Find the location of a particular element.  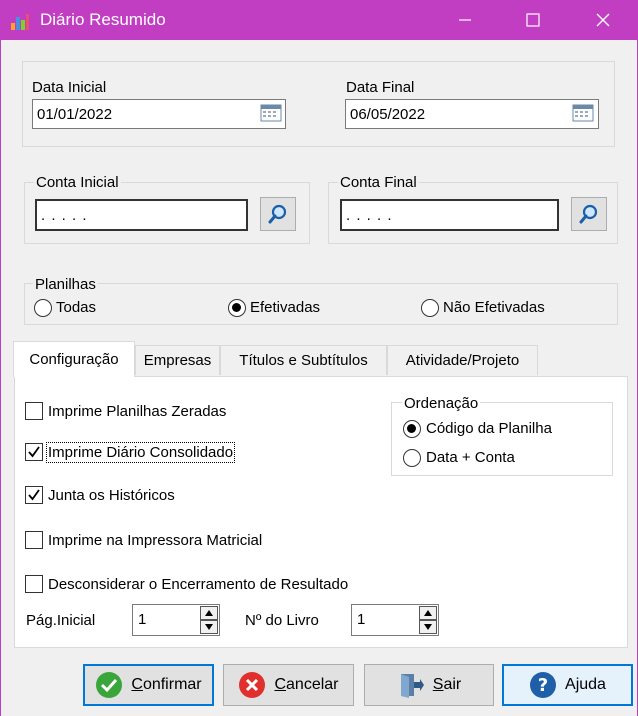

end-date-label: Data Final is located at coordinates (380, 87).